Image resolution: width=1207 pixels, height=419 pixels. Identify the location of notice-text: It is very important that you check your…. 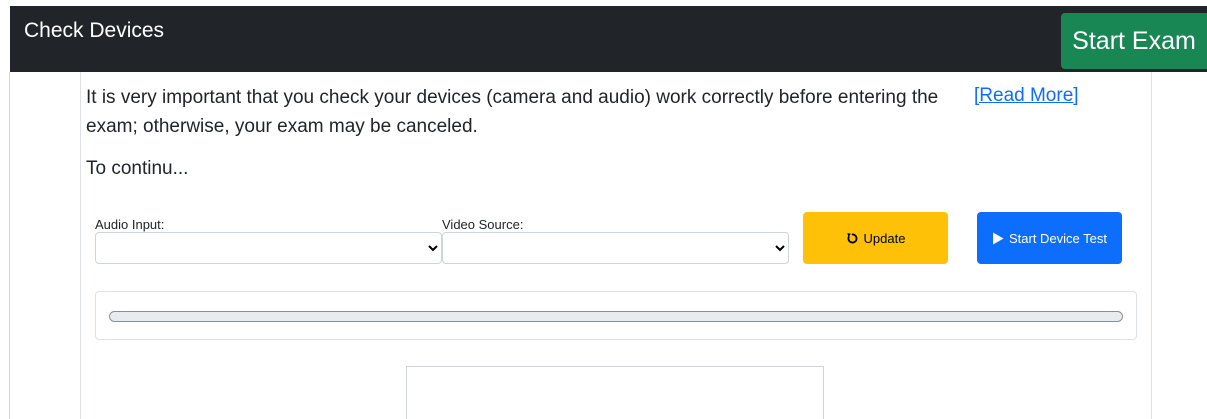
(512, 112).